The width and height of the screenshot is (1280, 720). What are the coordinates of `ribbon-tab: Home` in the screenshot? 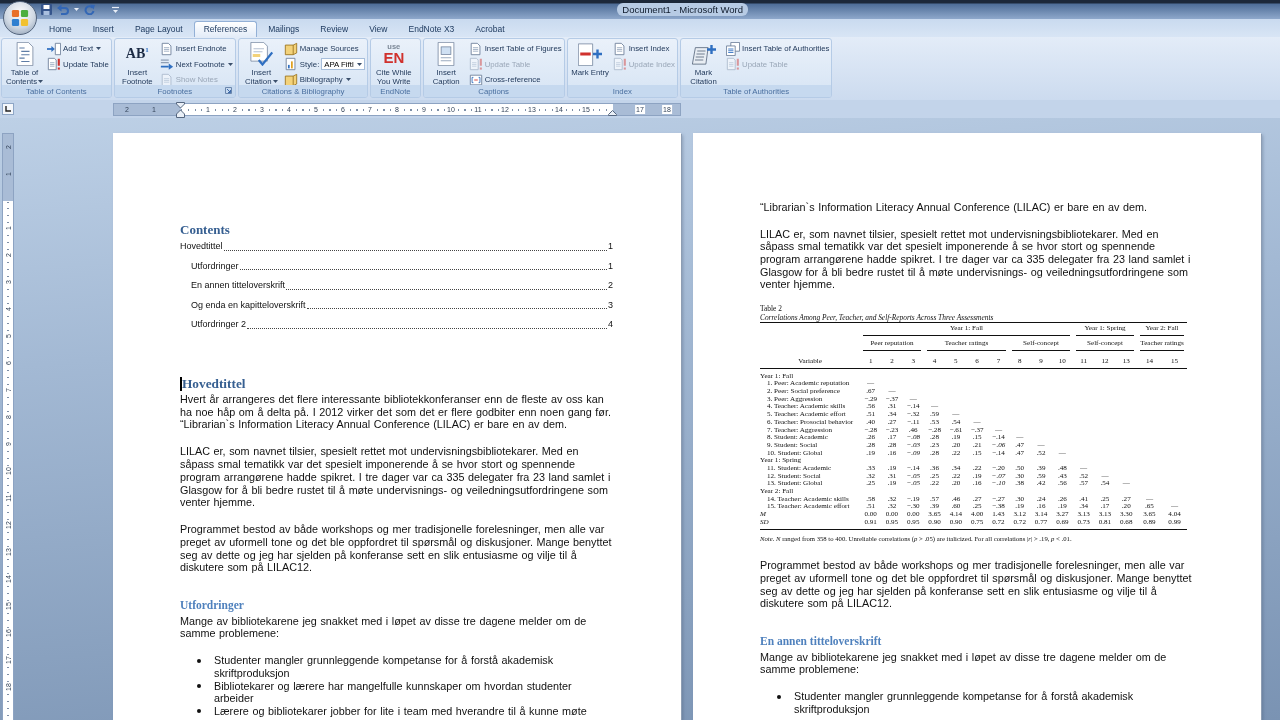 It's located at (60, 29).